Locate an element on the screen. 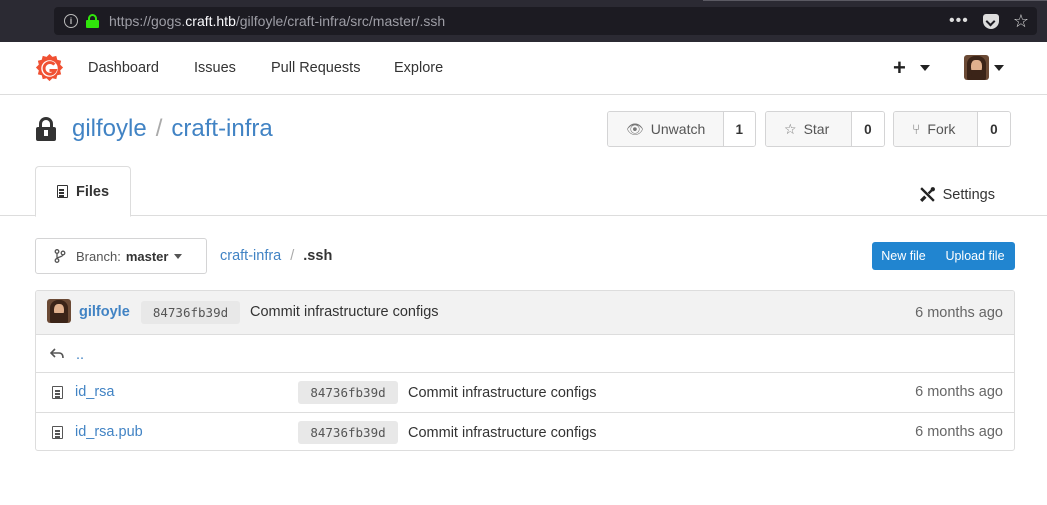 The width and height of the screenshot is (1047, 505). reply-arrow-icon is located at coordinates (57, 353).